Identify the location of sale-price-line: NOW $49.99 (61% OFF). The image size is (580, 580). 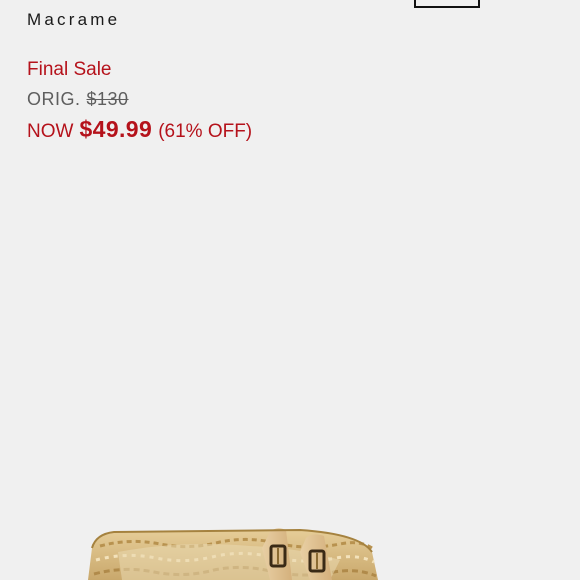
(139, 129).